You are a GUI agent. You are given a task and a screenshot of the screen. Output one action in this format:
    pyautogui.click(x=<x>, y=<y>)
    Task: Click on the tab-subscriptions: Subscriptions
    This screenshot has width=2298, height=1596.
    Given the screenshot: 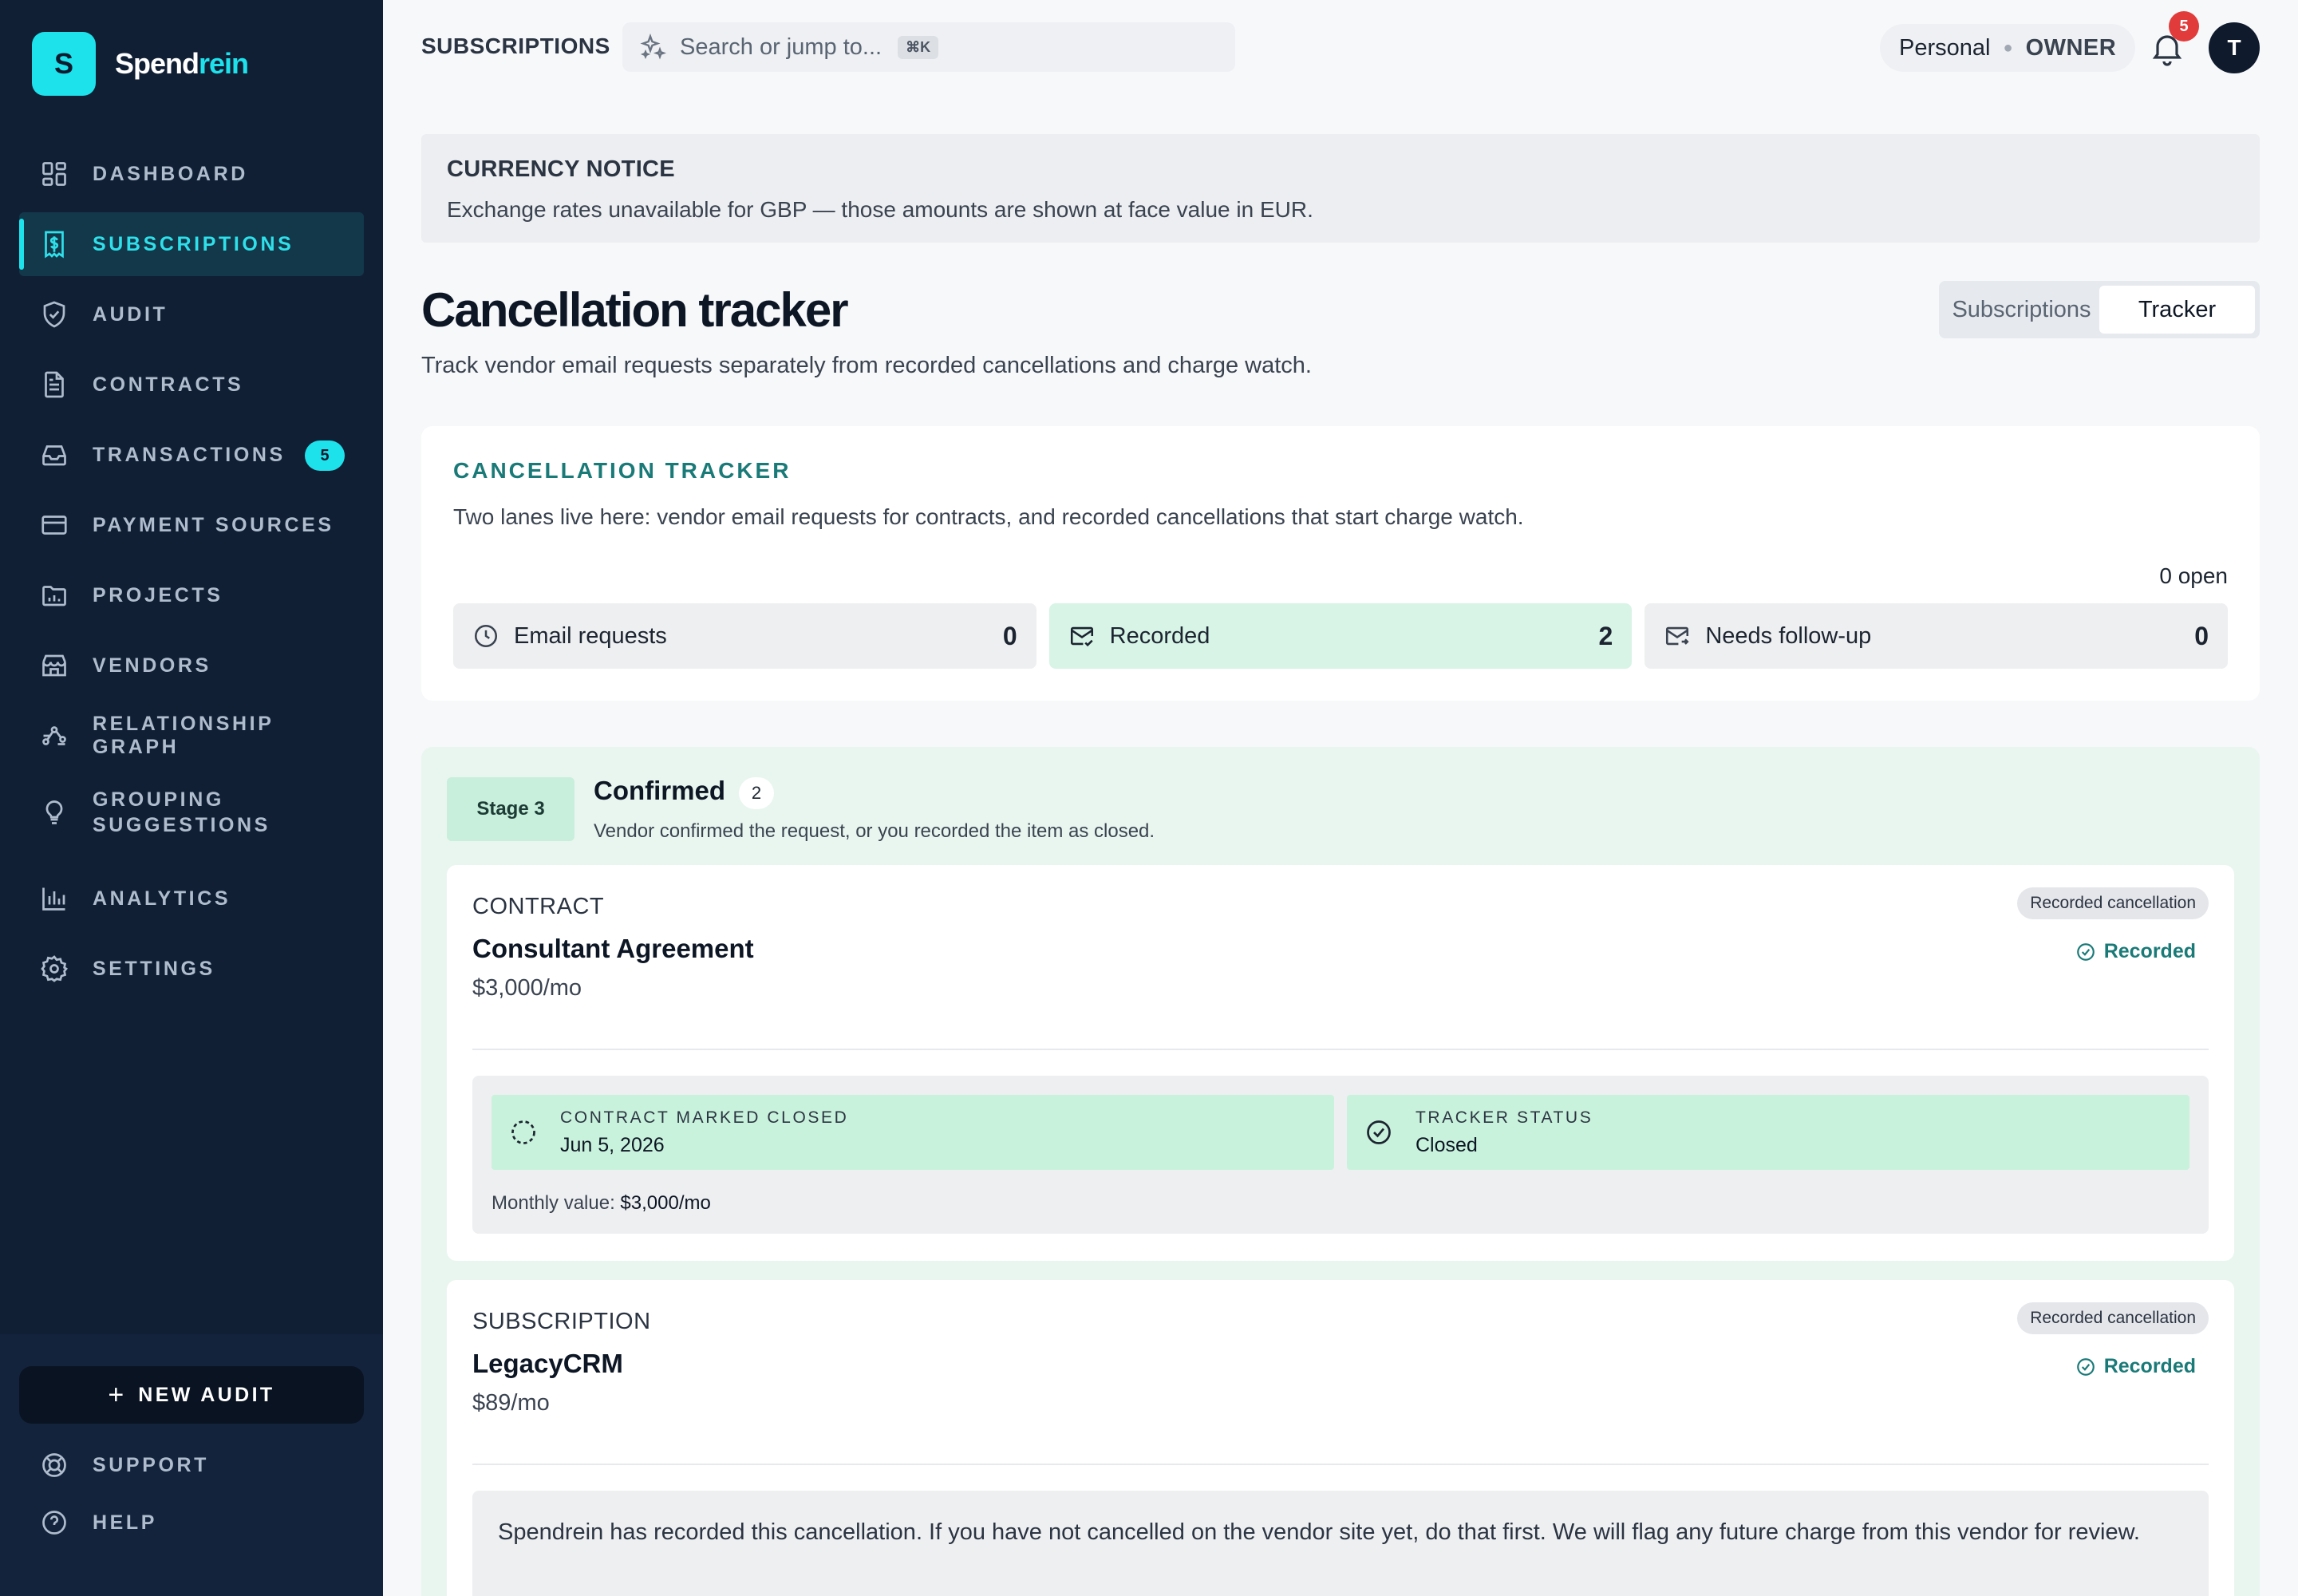 What is the action you would take?
    pyautogui.click(x=2022, y=310)
    